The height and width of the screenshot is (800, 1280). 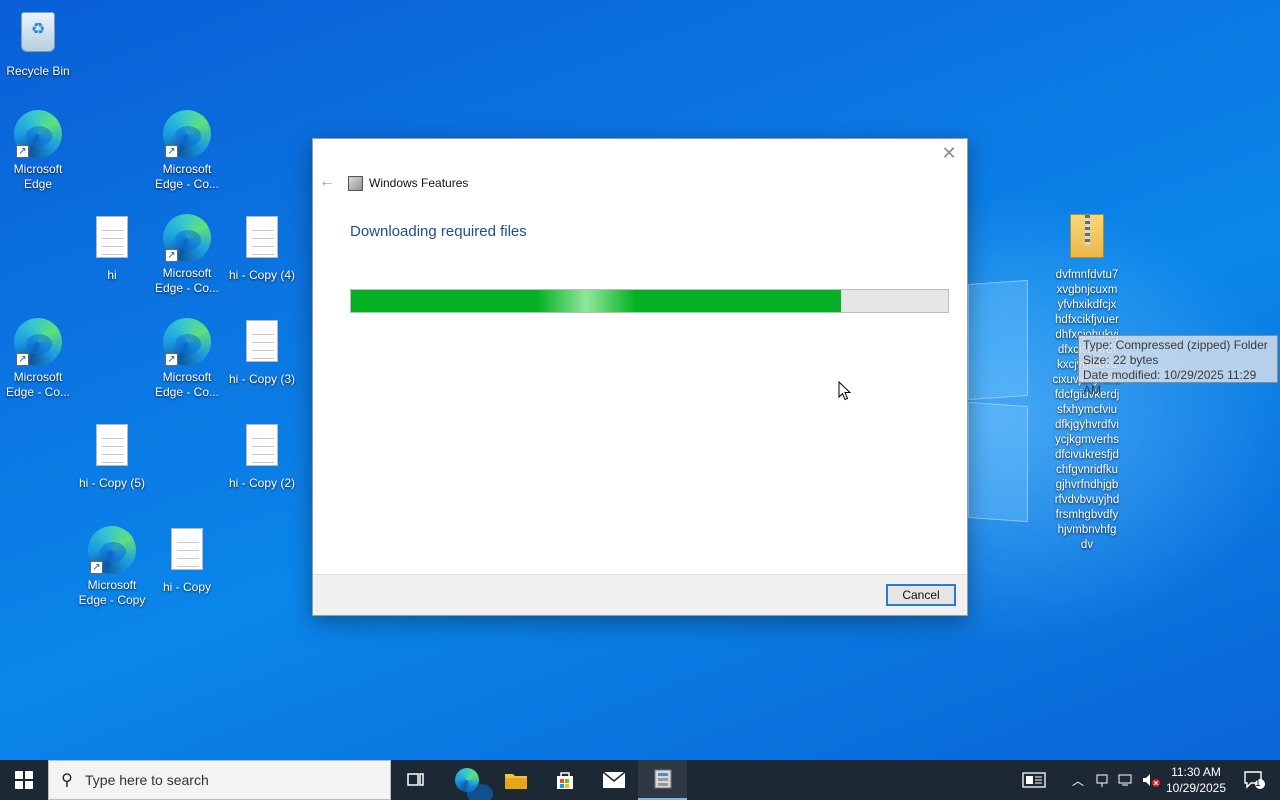 I want to click on desktop-icon-text-file: hi - Copy (5), so click(x=112, y=456).